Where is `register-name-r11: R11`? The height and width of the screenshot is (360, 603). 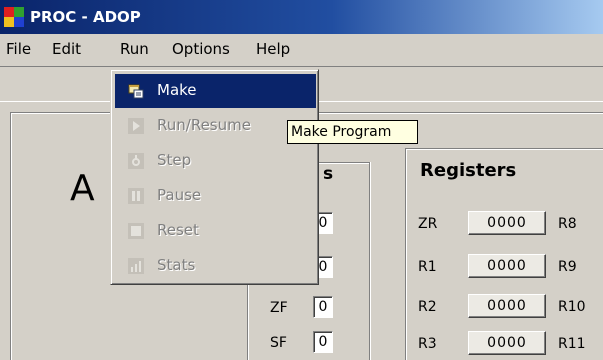 register-name-r11: R11 is located at coordinates (572, 344).